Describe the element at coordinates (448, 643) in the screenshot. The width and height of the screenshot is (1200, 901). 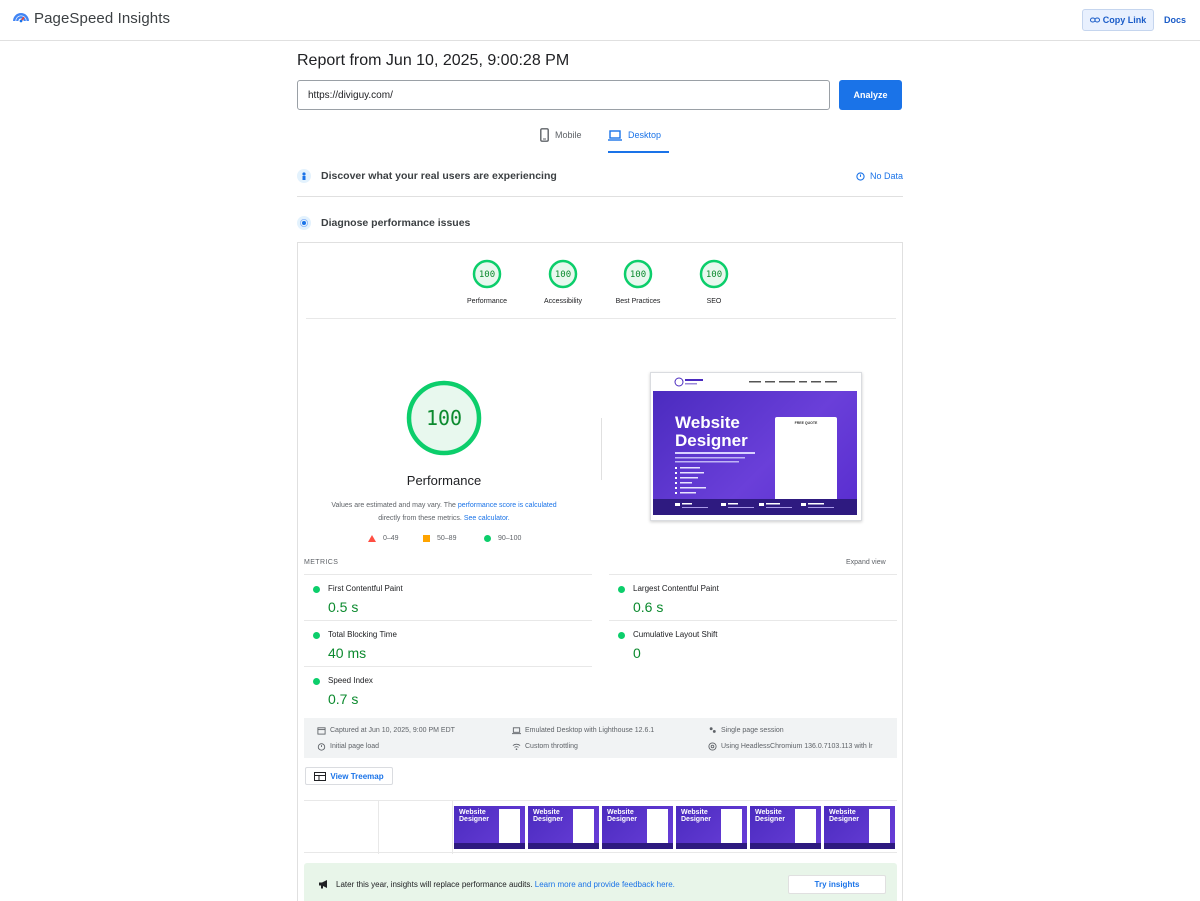
I see `metric-tbt: Total Blocking Time 40 ms` at that location.